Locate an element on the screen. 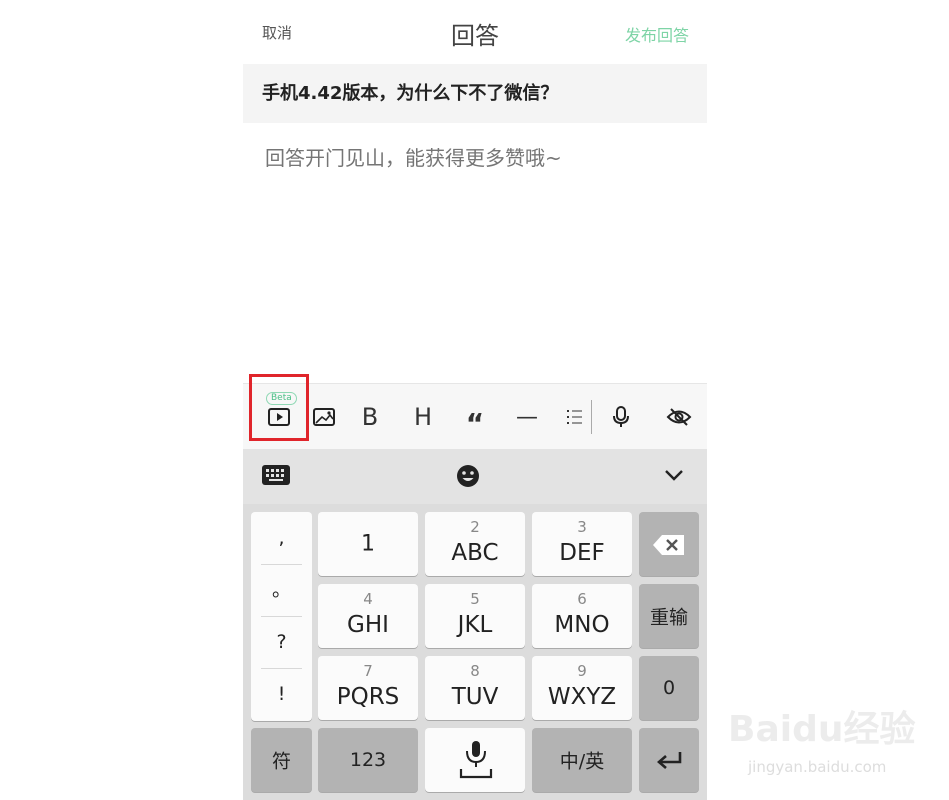 This screenshot has height=800, width=949. enter-key is located at coordinates (669, 760).